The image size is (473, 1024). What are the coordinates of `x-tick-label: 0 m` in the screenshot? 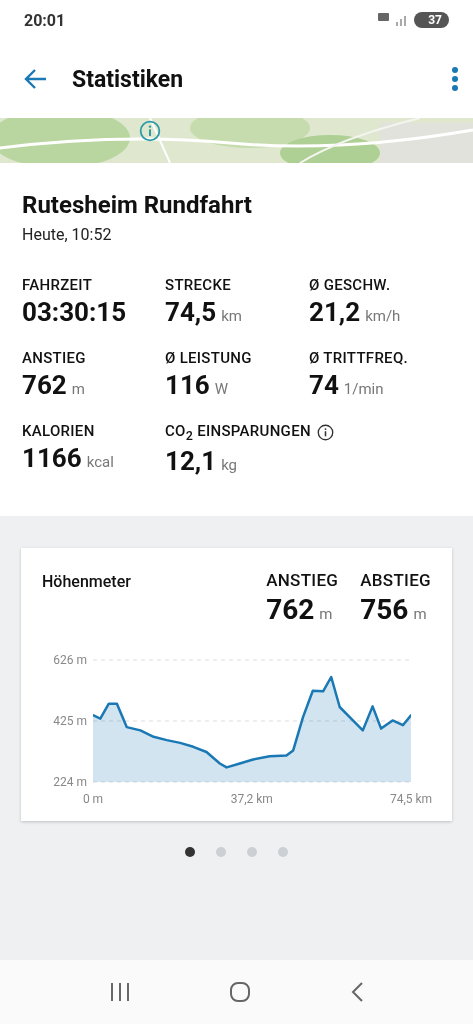 It's located at (93, 799).